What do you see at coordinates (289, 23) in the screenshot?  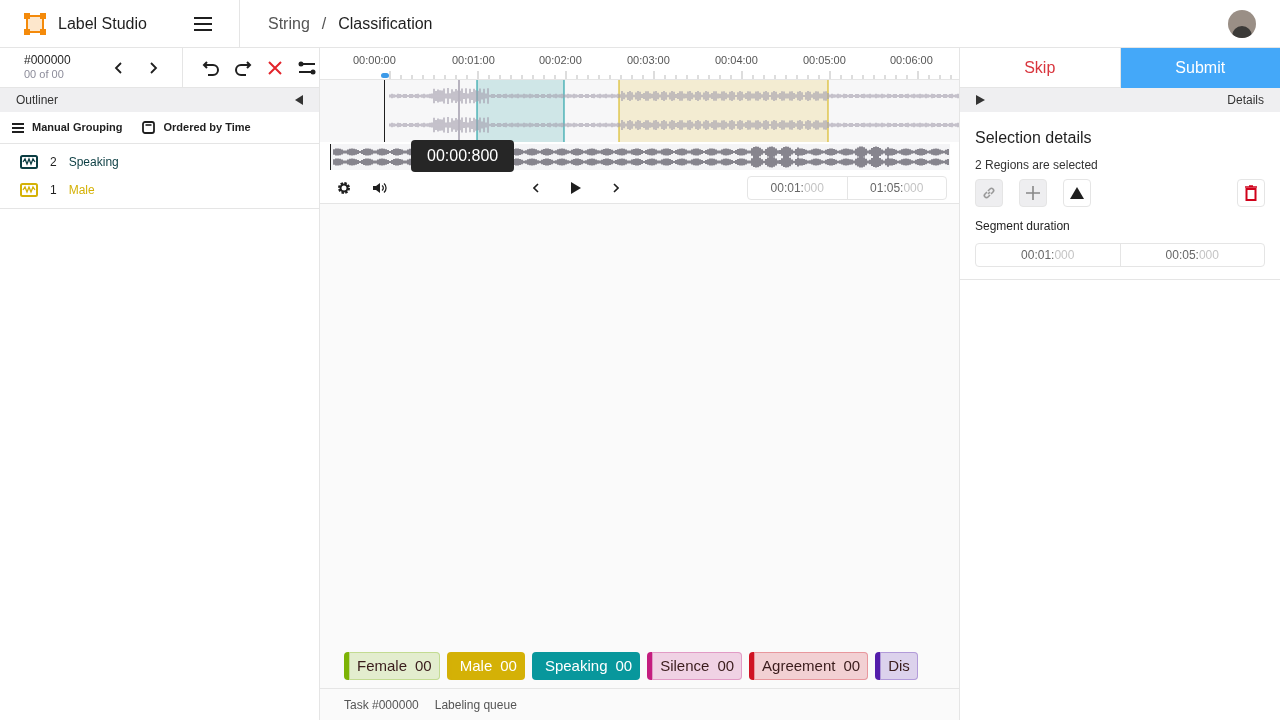 I see `breadcrumb-item: String` at bounding box center [289, 23].